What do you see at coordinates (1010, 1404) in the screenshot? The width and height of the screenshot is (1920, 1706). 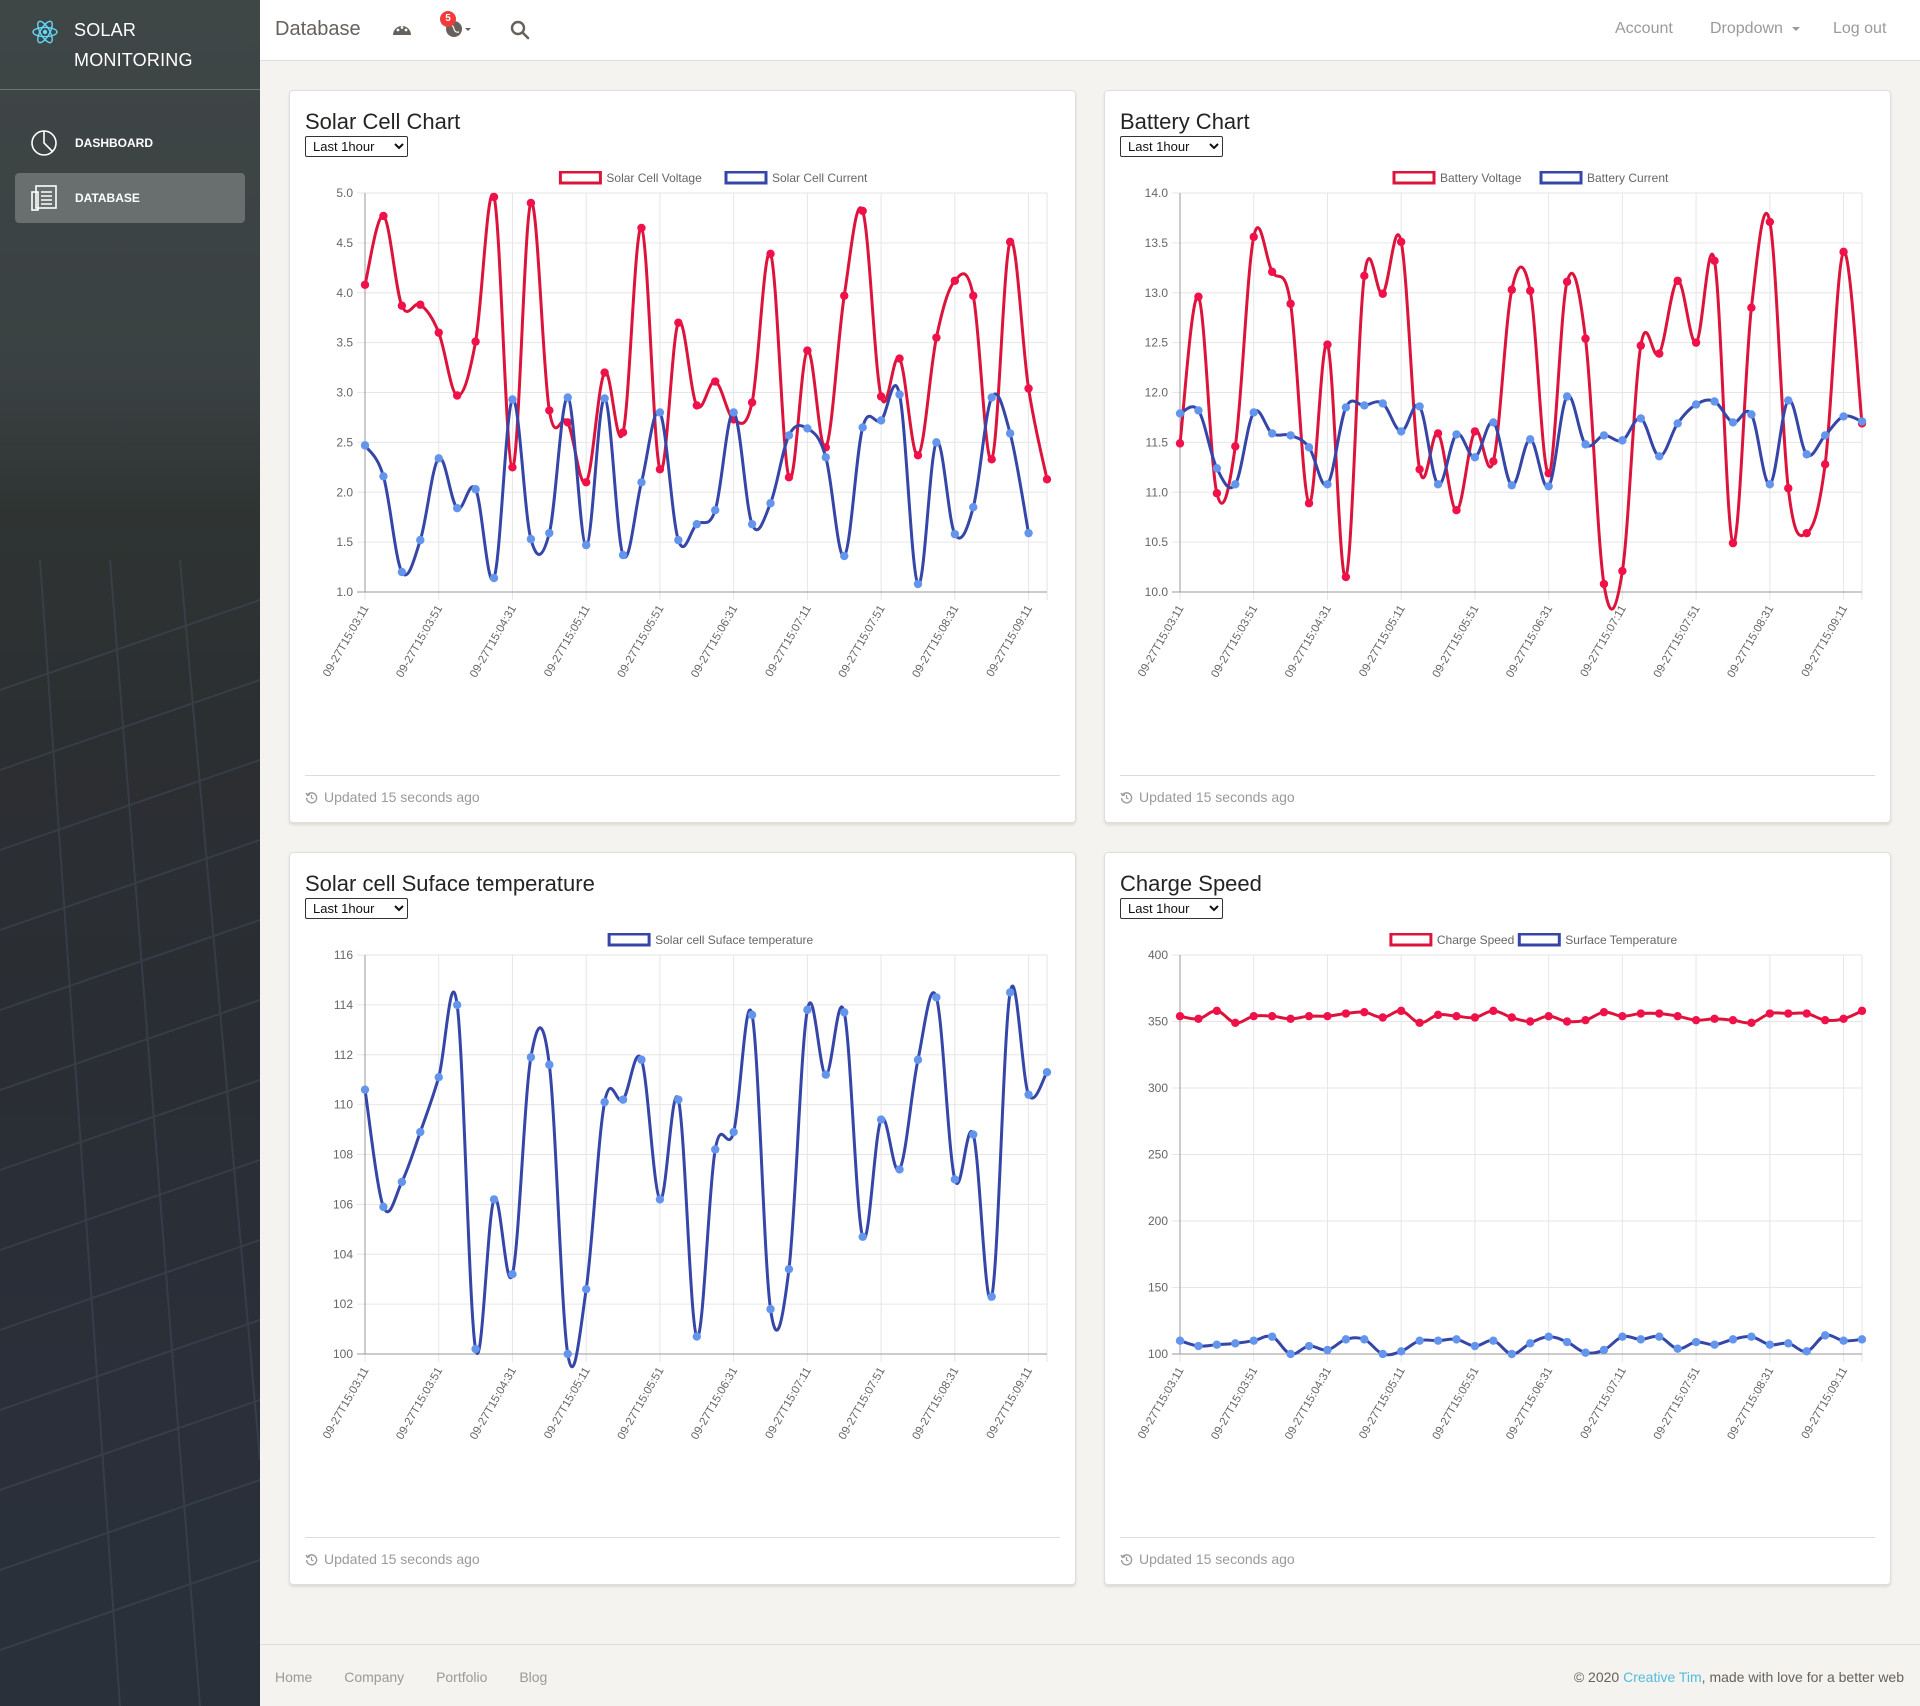 I see `x-tick-label: 09-27T15:09:11` at bounding box center [1010, 1404].